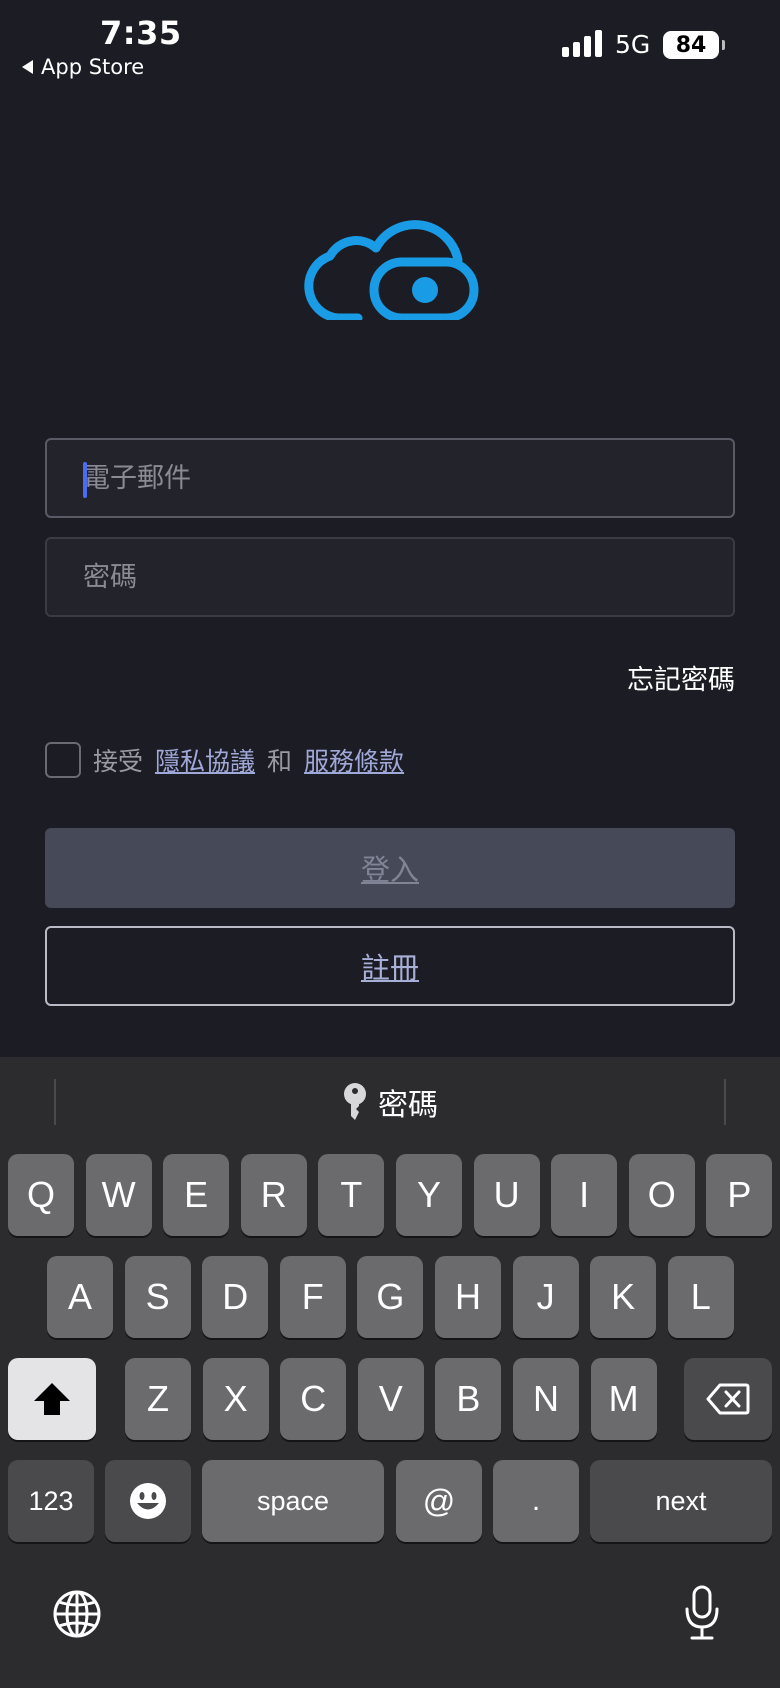  What do you see at coordinates (354, 760) in the screenshot?
I see `terms-of-service-link: 服務條款` at bounding box center [354, 760].